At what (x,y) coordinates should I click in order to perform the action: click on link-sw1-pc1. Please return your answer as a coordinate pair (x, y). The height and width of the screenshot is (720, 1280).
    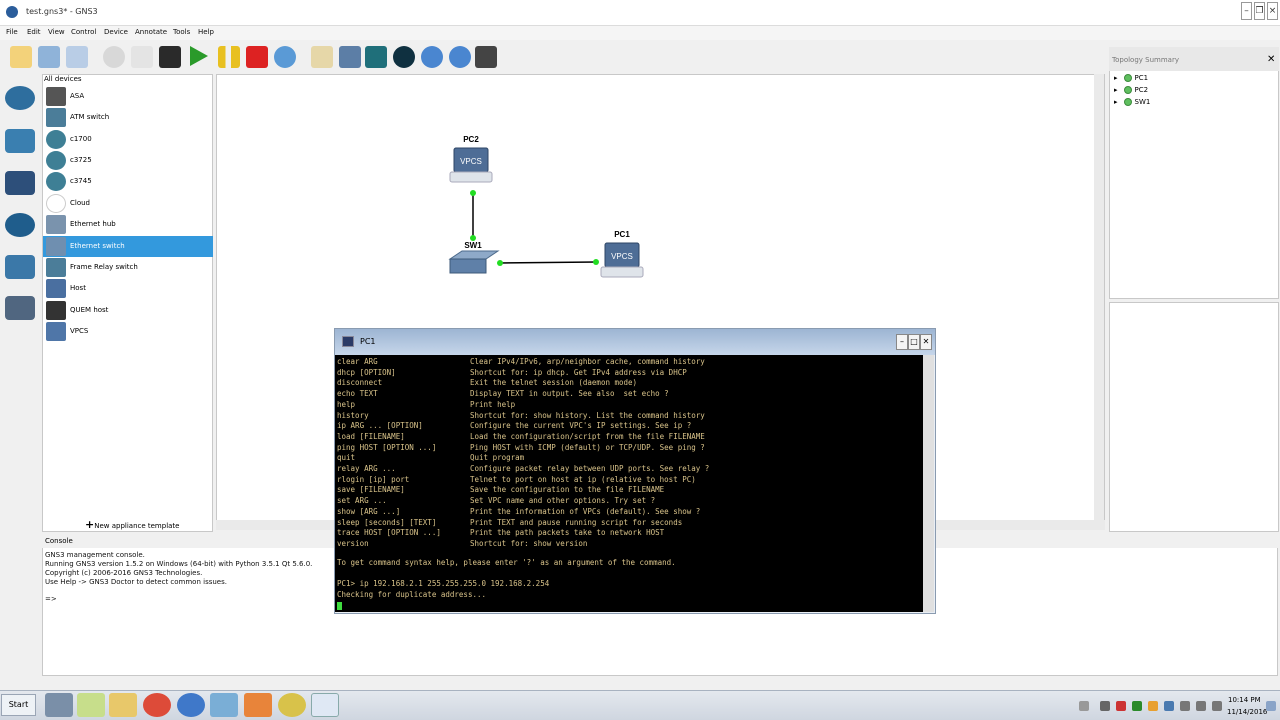
    Looking at the image, I should click on (548, 262).